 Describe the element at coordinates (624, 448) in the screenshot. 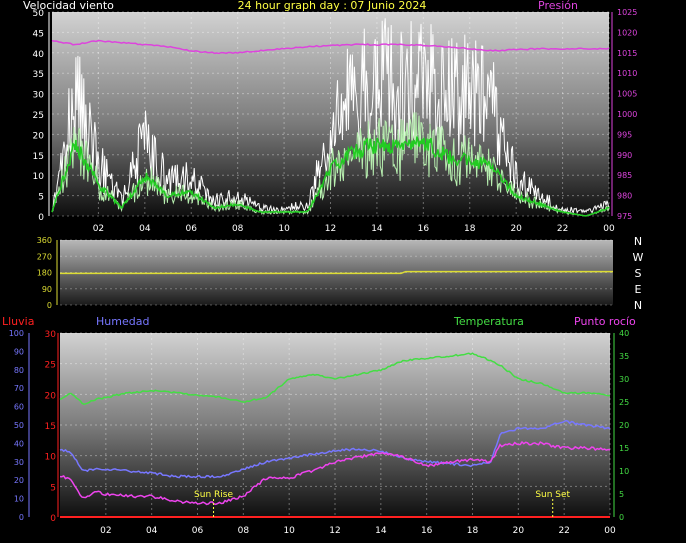

I see `temperature-ytick: 15` at that location.